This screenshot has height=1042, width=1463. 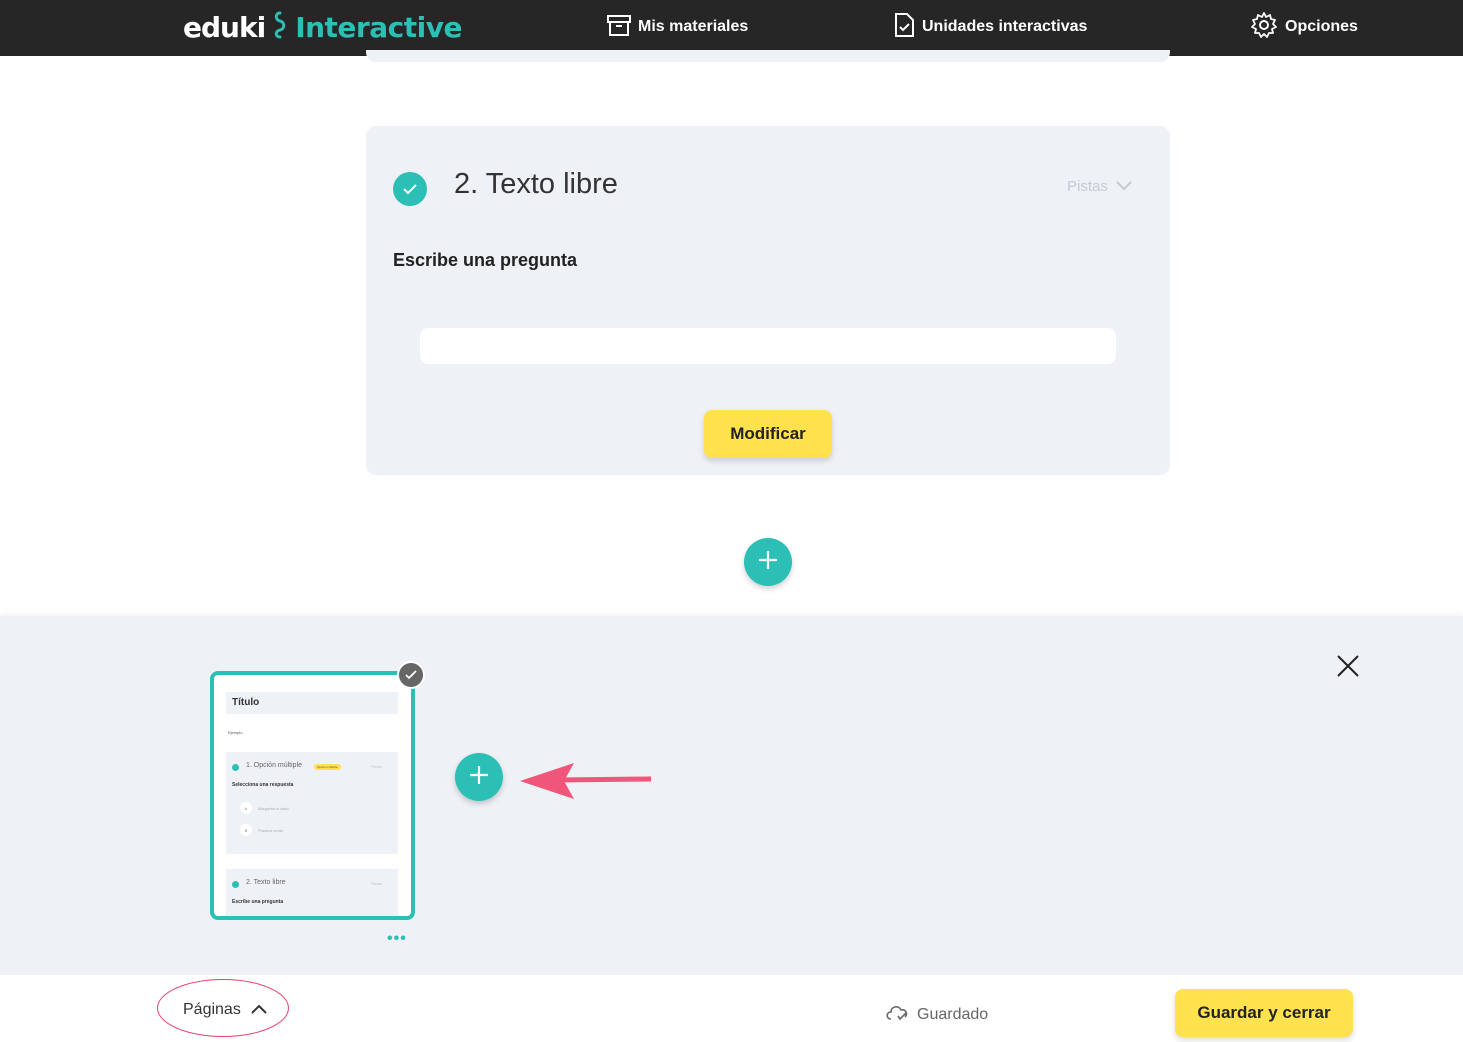 I want to click on add-page-button, so click(x=479, y=777).